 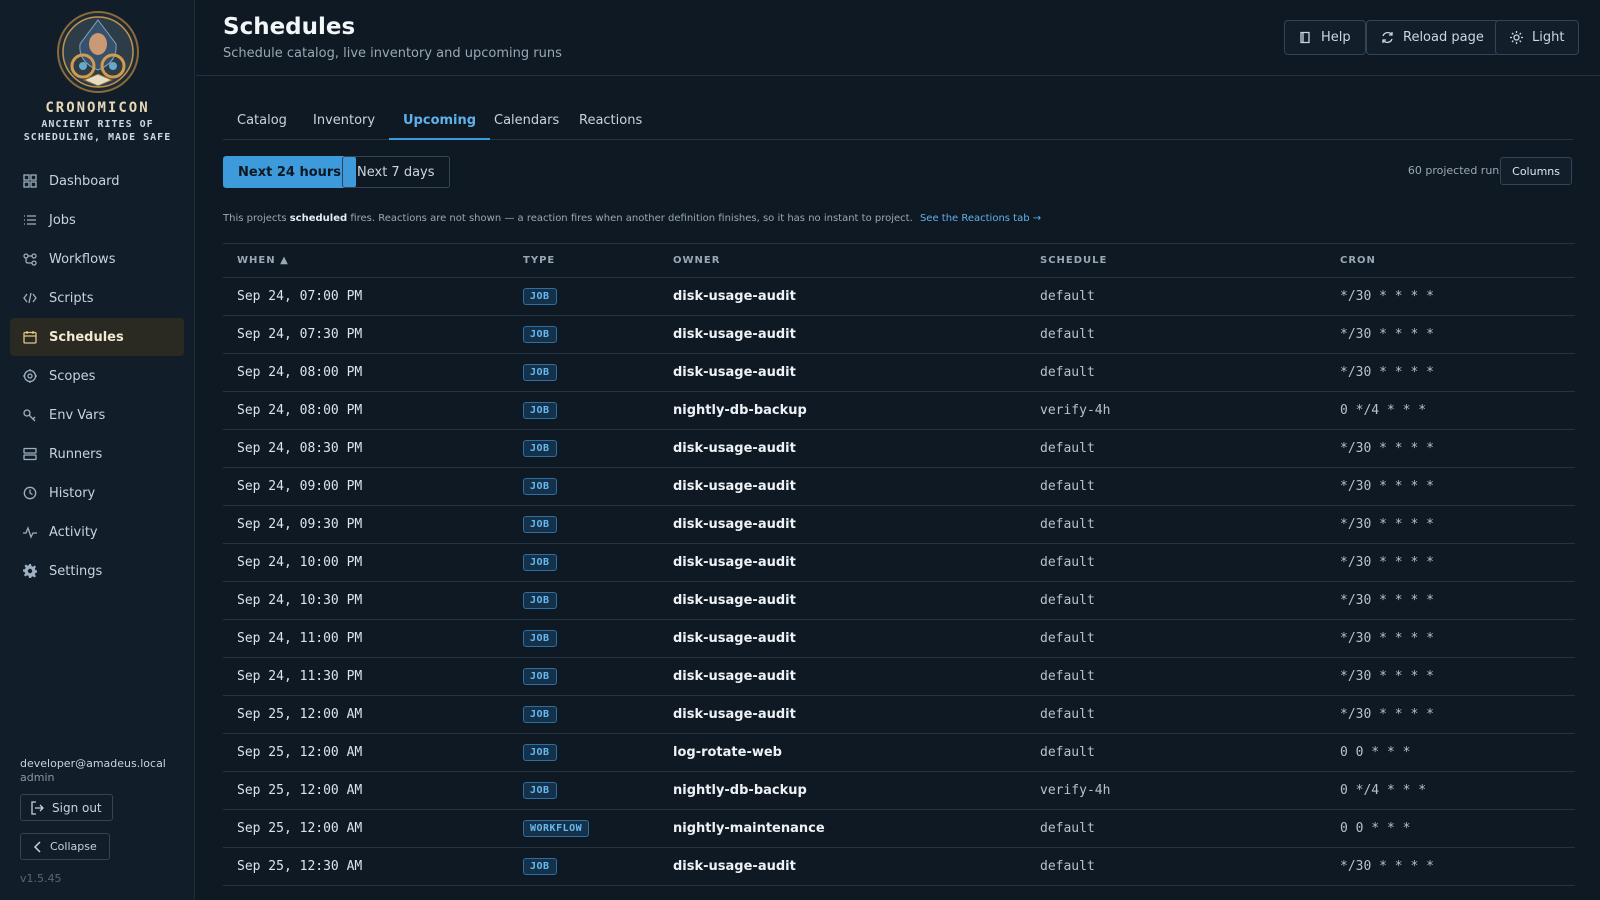 I want to click on column-header-owner: OWNER, so click(x=856, y=260).